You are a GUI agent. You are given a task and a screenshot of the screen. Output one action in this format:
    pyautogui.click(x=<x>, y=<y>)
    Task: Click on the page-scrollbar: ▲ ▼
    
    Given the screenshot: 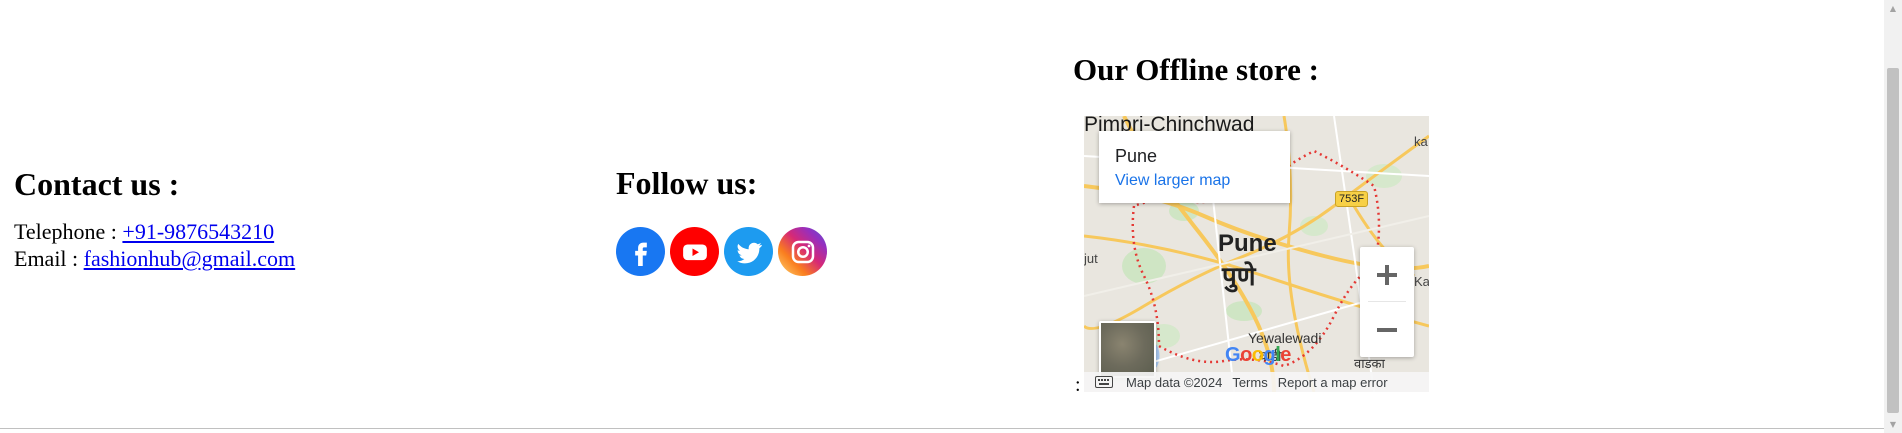 What is the action you would take?
    pyautogui.click(x=1893, y=216)
    